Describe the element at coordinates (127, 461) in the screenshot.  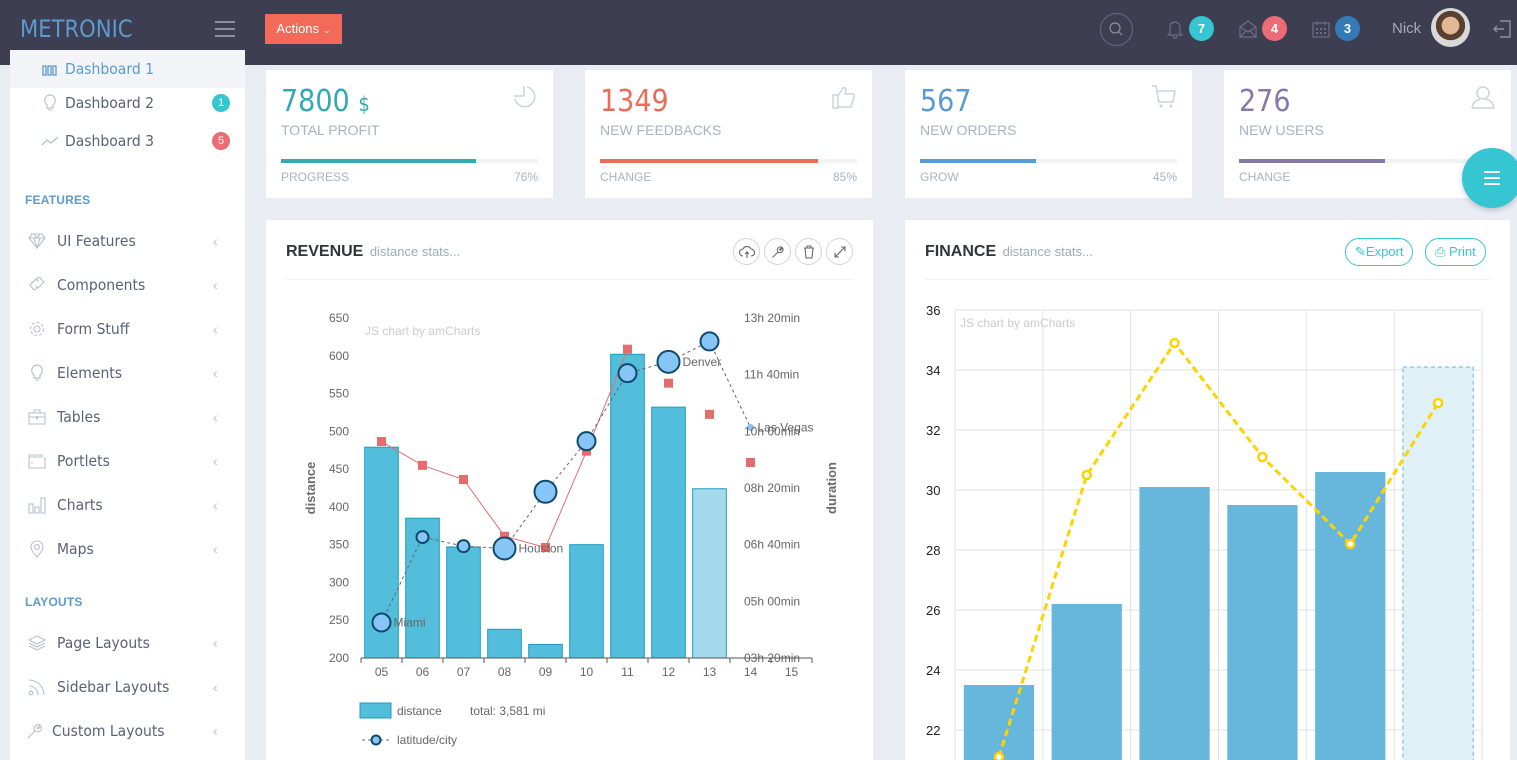
I see `sidebar-item-portlets: Portlets ‹` at that location.